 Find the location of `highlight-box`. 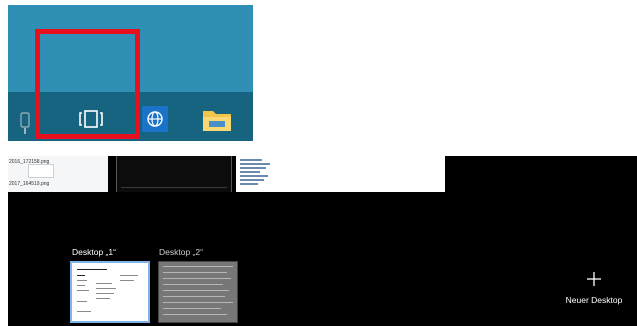

highlight-box is located at coordinates (87, 84).